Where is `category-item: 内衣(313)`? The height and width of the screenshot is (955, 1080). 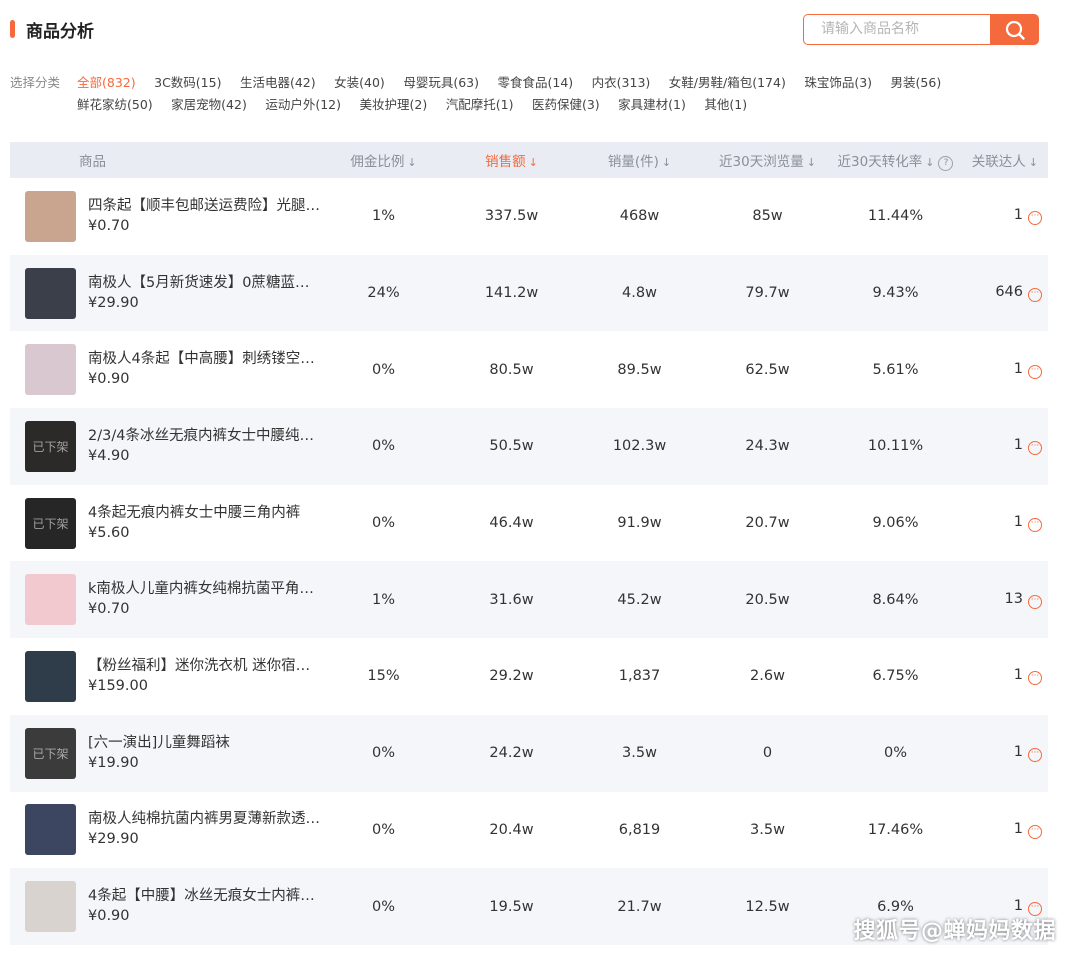
category-item: 内衣(313) is located at coordinates (621, 83).